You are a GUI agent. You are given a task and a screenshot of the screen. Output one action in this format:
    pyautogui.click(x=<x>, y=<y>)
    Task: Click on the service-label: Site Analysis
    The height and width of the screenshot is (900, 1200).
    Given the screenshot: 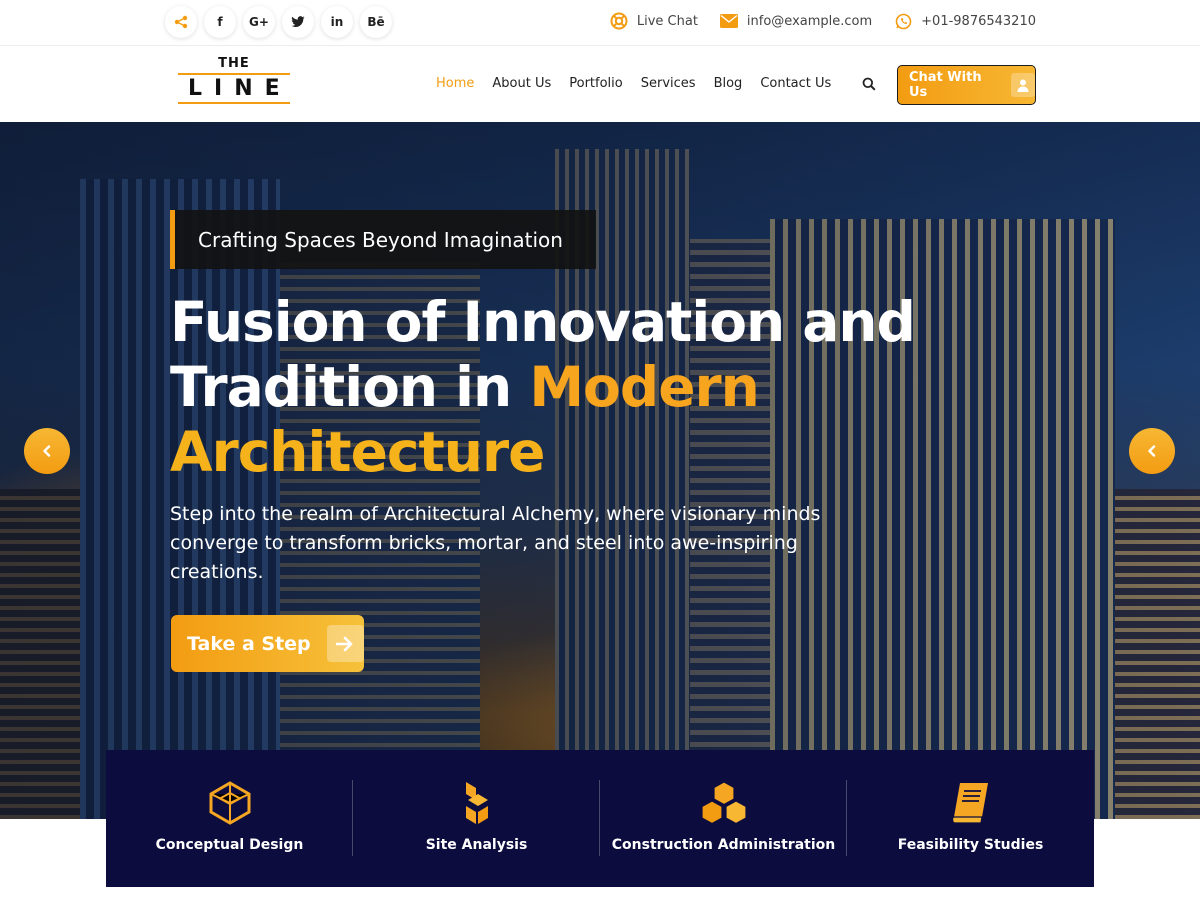 What is the action you would take?
    pyautogui.click(x=476, y=845)
    